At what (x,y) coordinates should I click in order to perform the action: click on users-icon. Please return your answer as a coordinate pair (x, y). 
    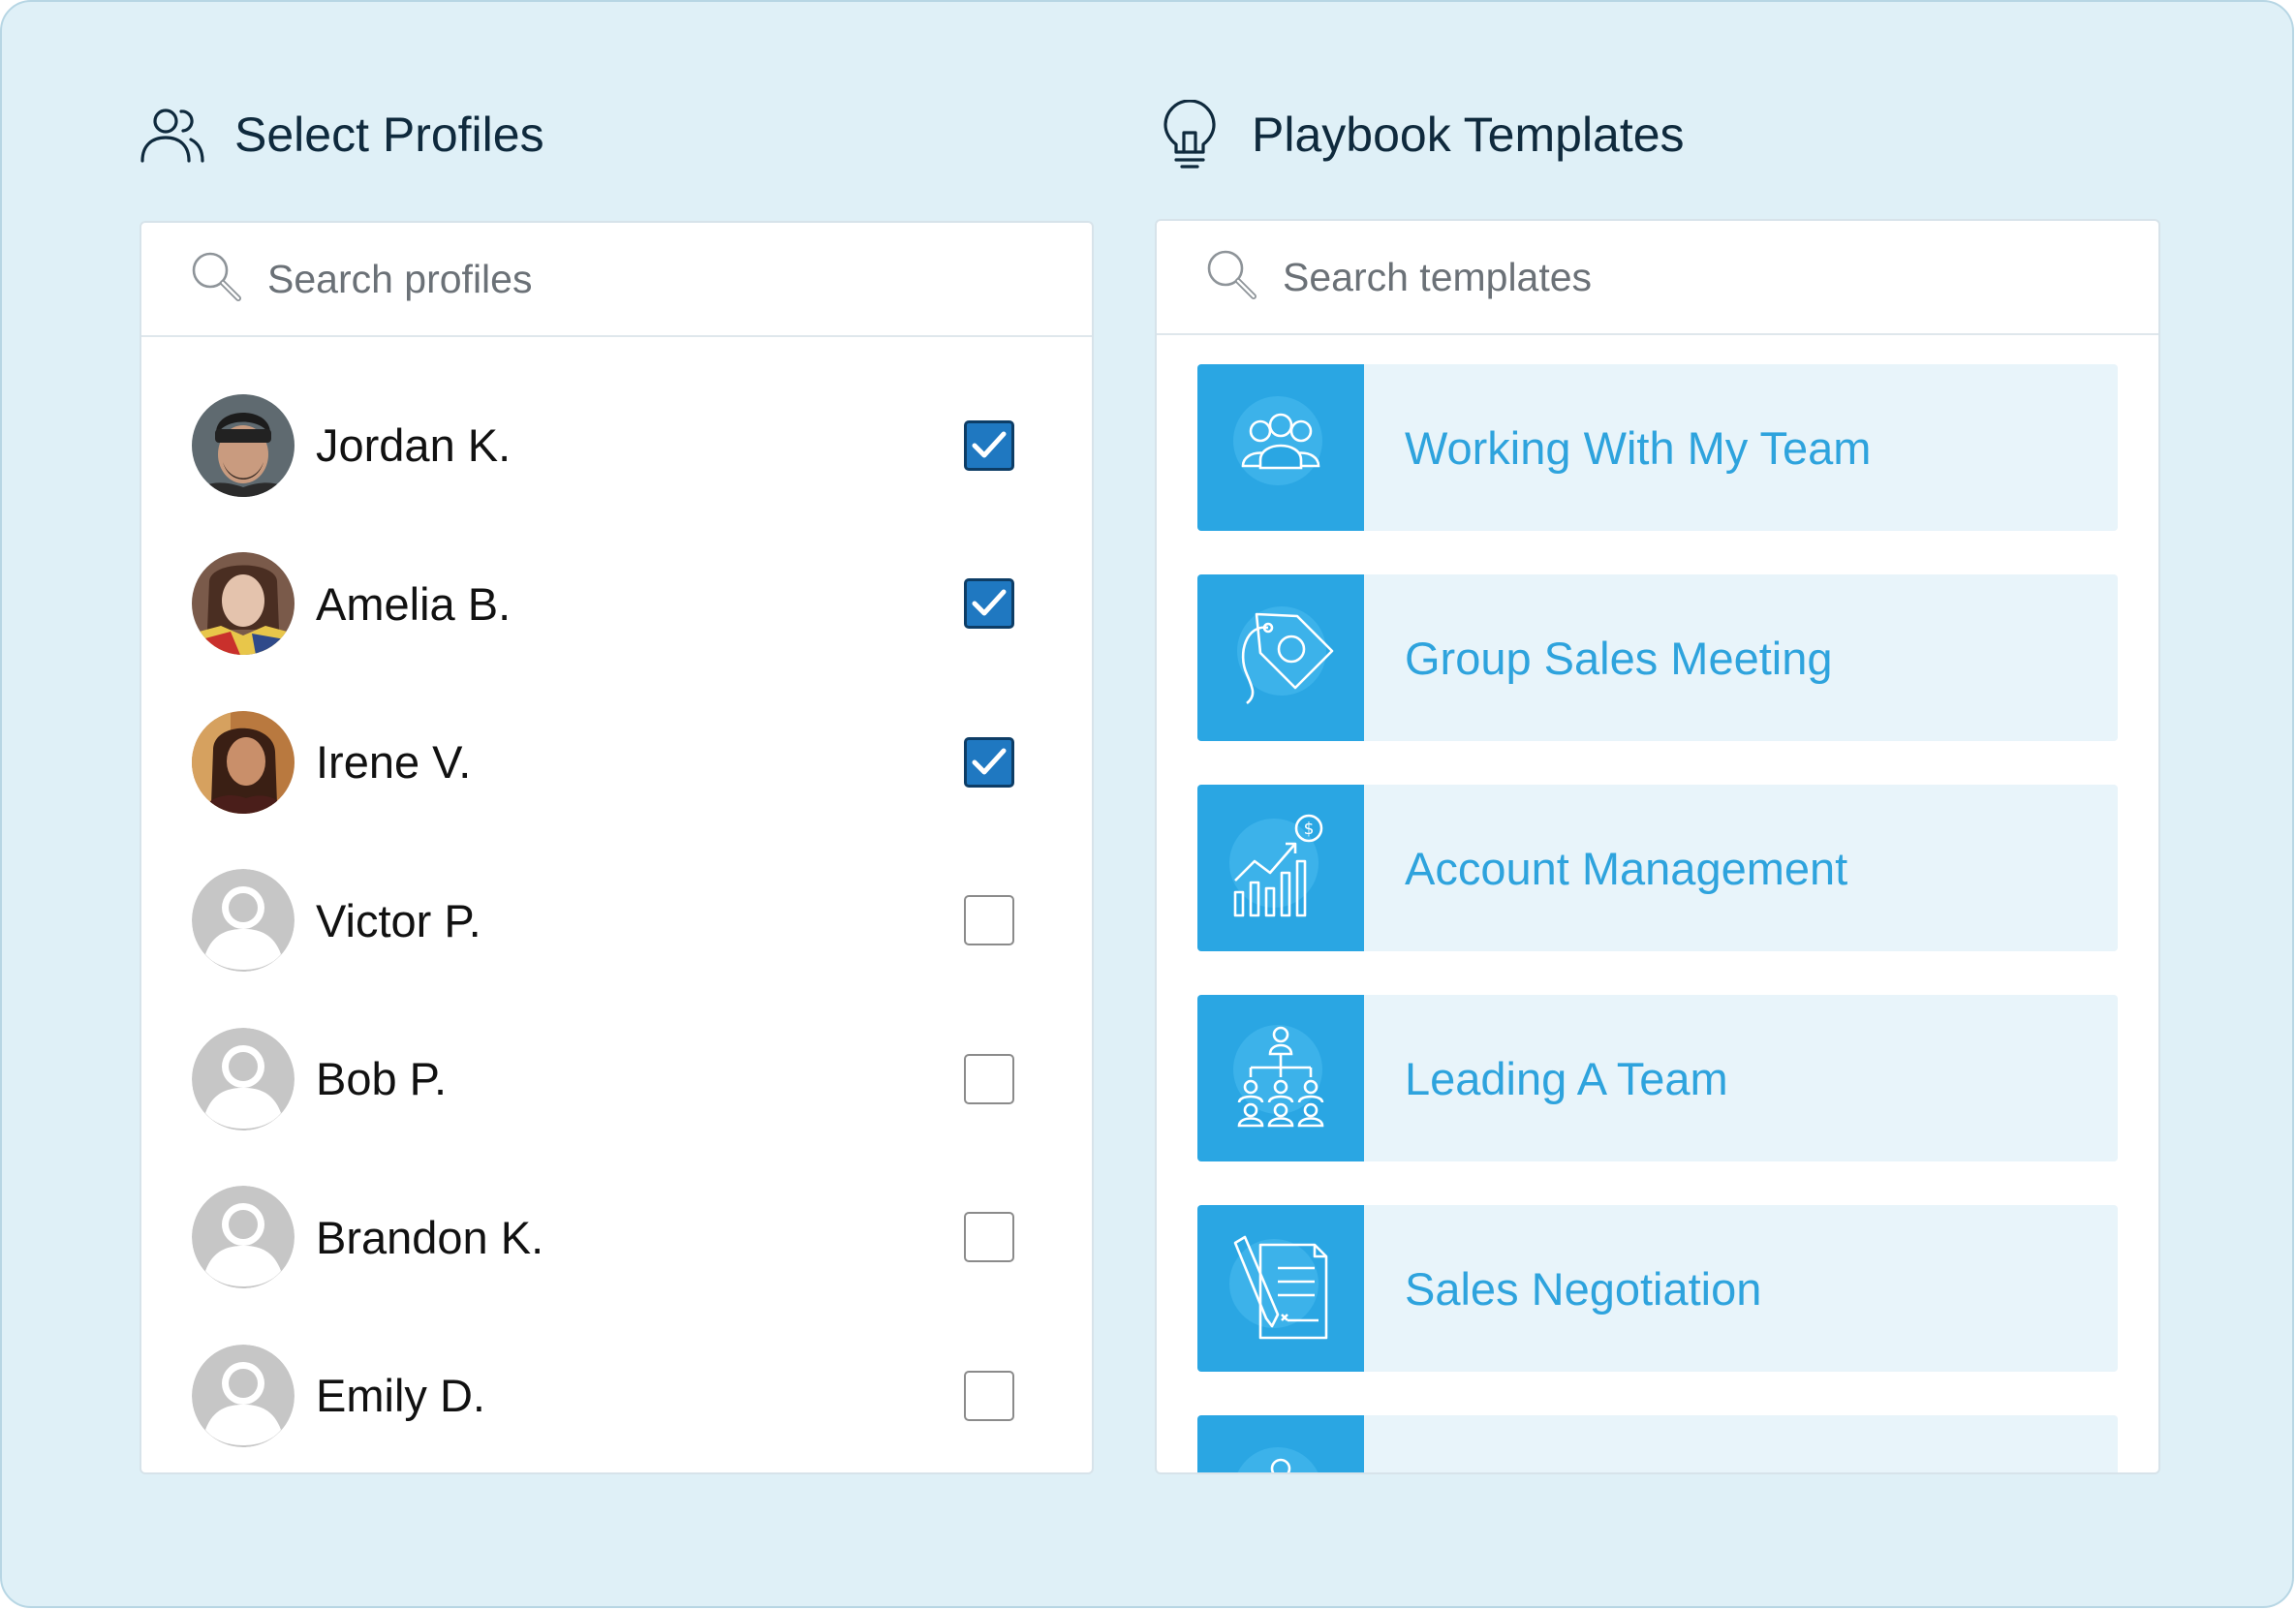
    Looking at the image, I should click on (172, 135).